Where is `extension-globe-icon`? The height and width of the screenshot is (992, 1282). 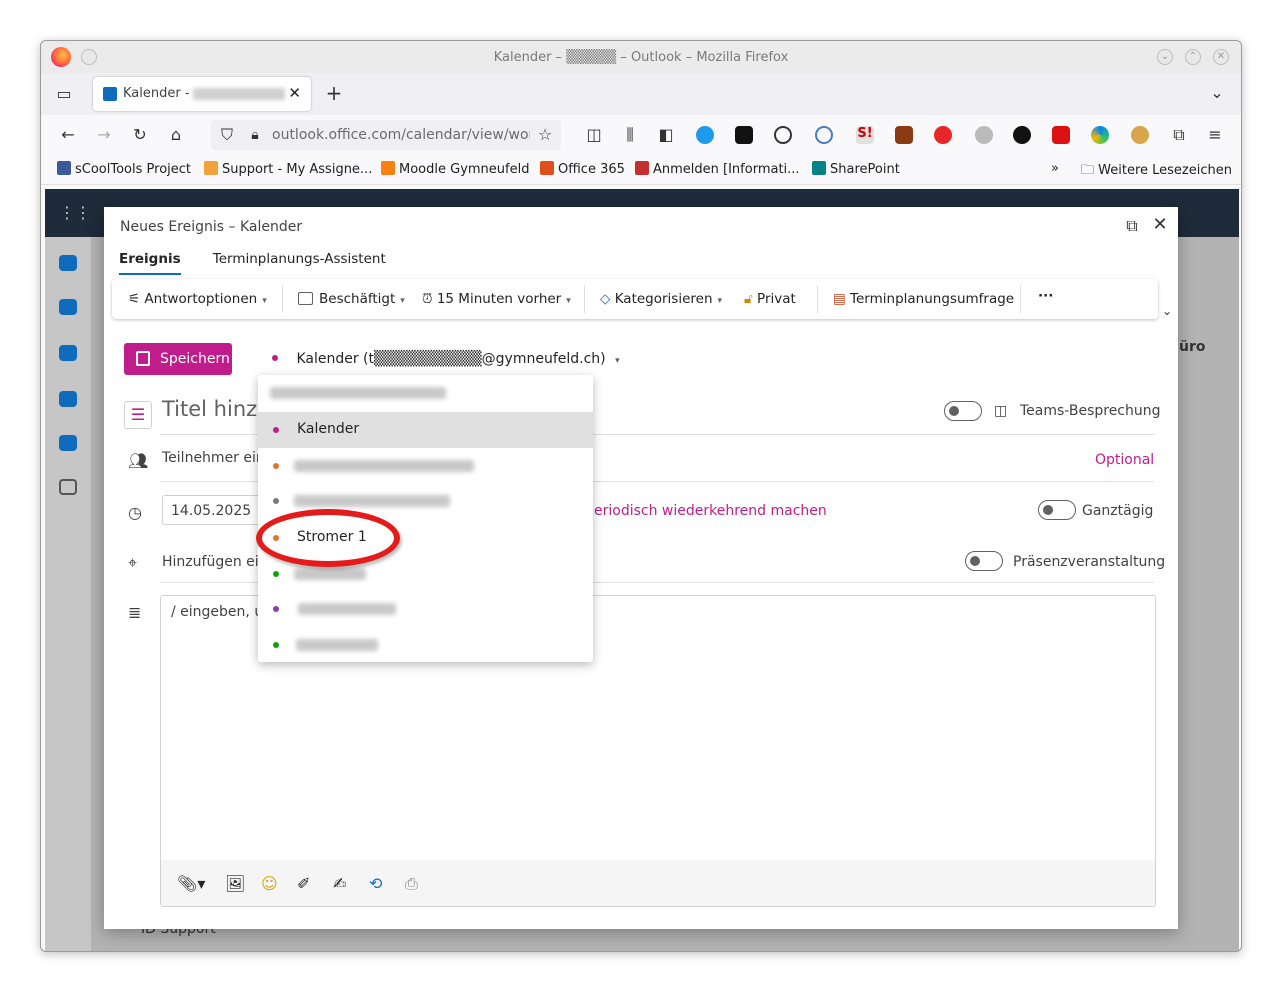 extension-globe-icon is located at coordinates (824, 135).